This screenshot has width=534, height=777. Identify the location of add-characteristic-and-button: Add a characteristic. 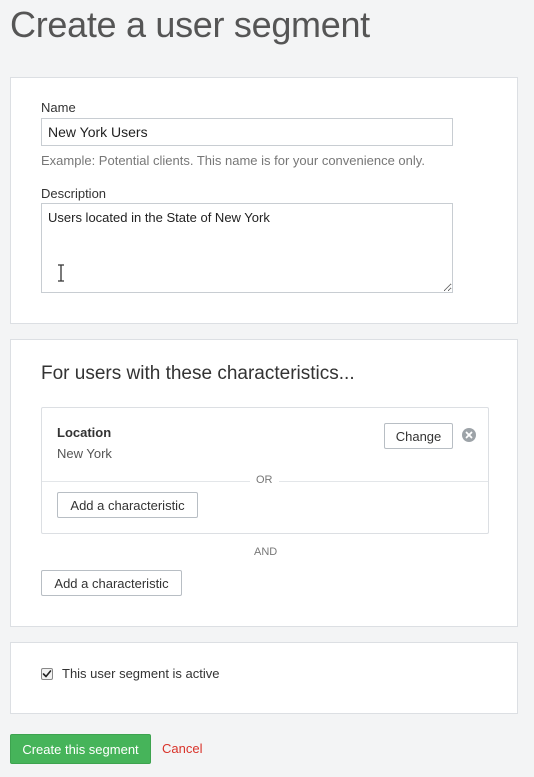
(111, 583).